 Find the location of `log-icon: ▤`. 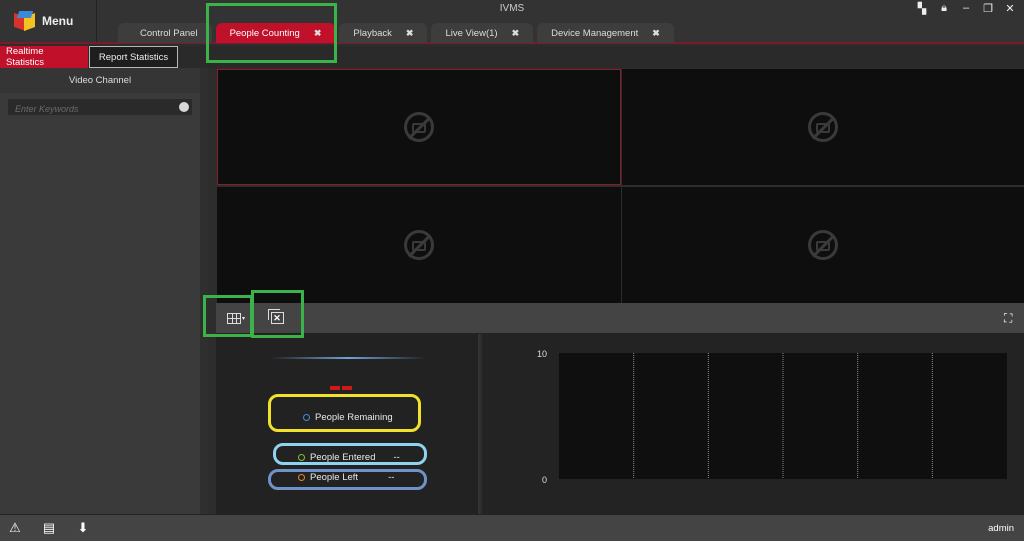

log-icon: ▤ is located at coordinates (49, 528).